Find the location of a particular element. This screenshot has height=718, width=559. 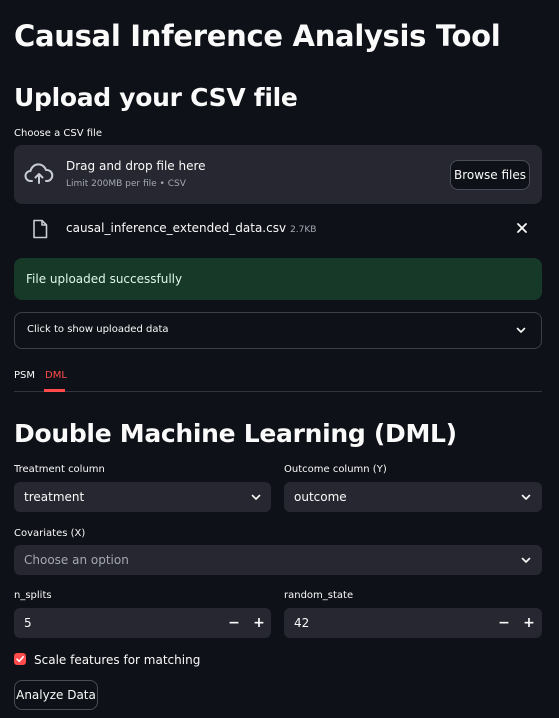

scale-features-label: Scale features for matching is located at coordinates (117, 660).